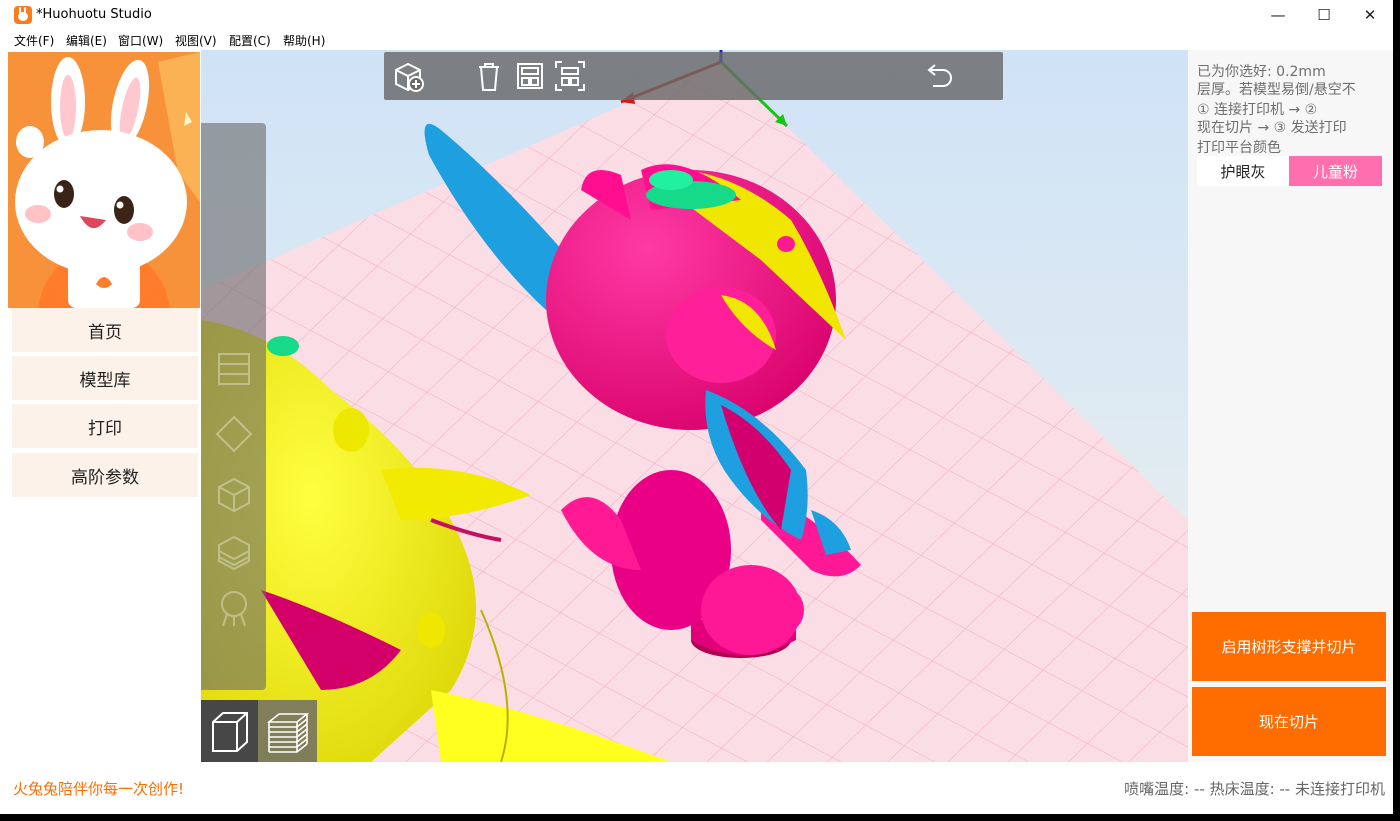 Image resolution: width=1400 pixels, height=821 pixels. I want to click on tree-support-slice-button: 启用树形支撑并切片, so click(1289, 646).